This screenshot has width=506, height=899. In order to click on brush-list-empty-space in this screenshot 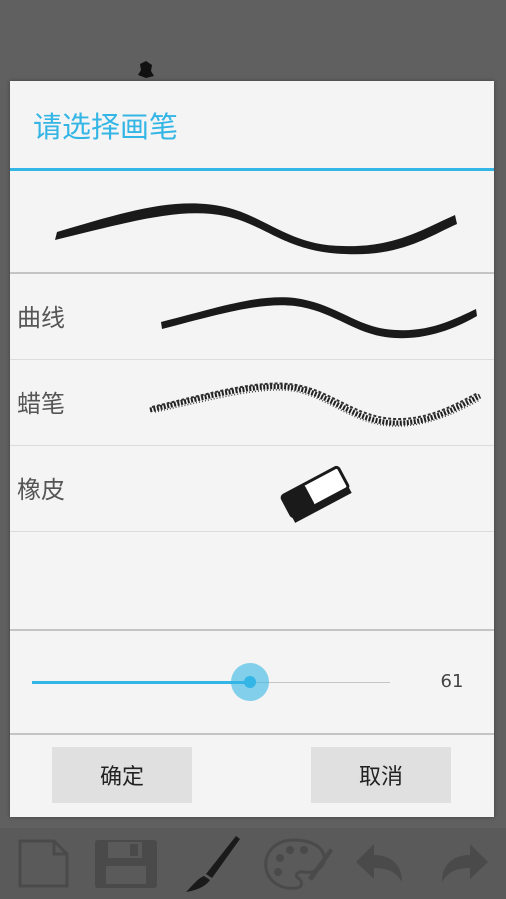, I will do `click(252, 583)`.